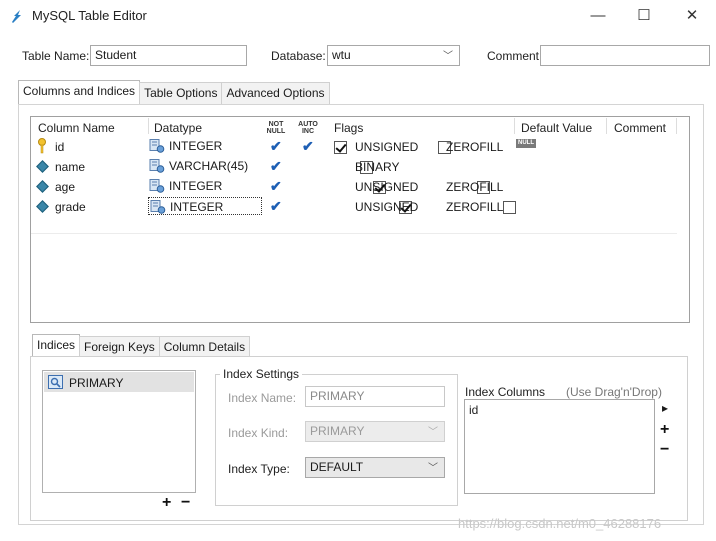 The width and height of the screenshot is (716, 541). Describe the element at coordinates (664, 450) in the screenshot. I see `remove-column-button: −` at that location.